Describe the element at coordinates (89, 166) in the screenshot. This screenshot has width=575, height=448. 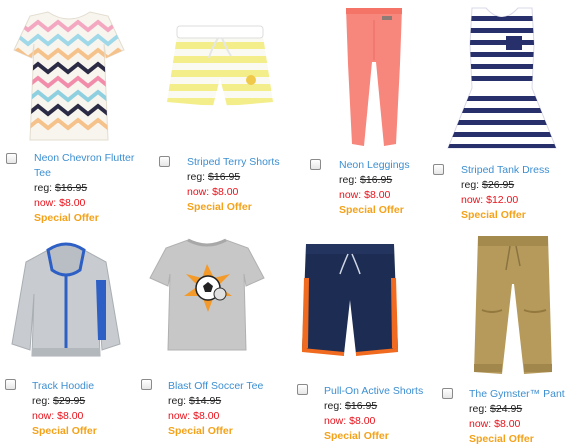
I see `product-name-link: Neon Chevron Flutter Tee` at that location.